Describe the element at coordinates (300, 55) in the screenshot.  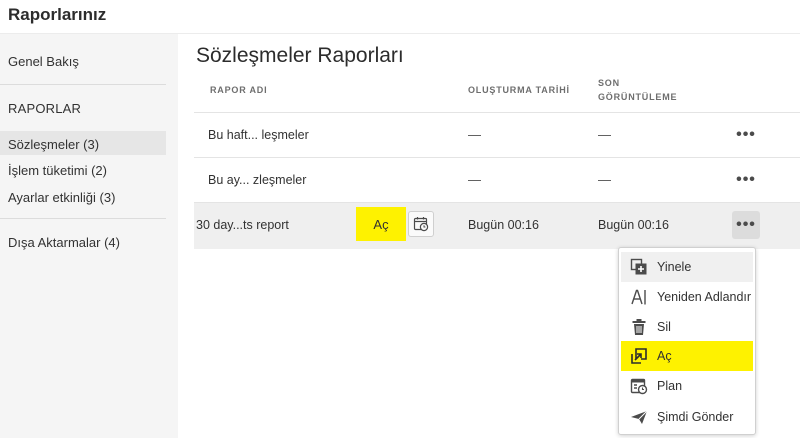
I see `page-title: Sözleşmeler Raporları` at that location.